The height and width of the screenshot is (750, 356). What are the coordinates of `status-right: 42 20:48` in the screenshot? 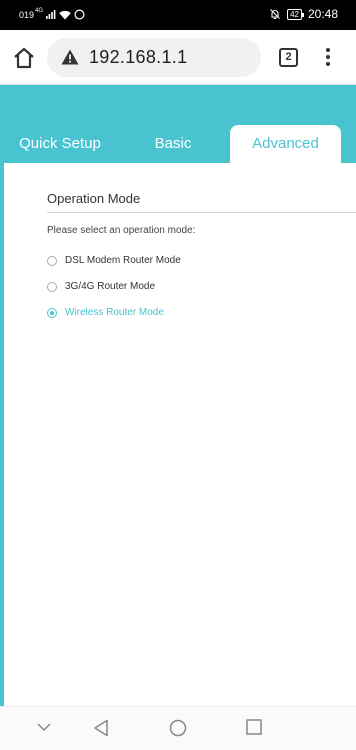 It's located at (303, 14).